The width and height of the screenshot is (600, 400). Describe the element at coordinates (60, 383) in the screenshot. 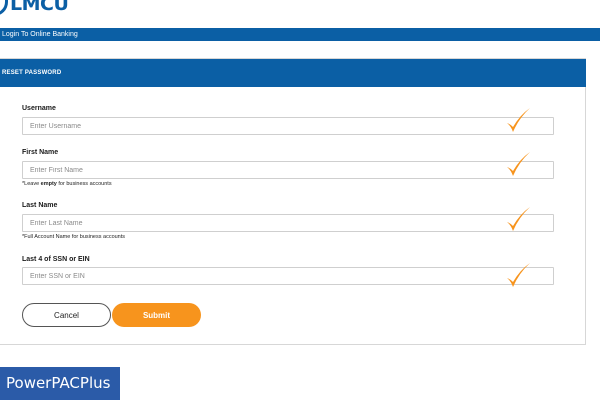

I see `powerpacplus-watermark: PowerPACPlus` at that location.